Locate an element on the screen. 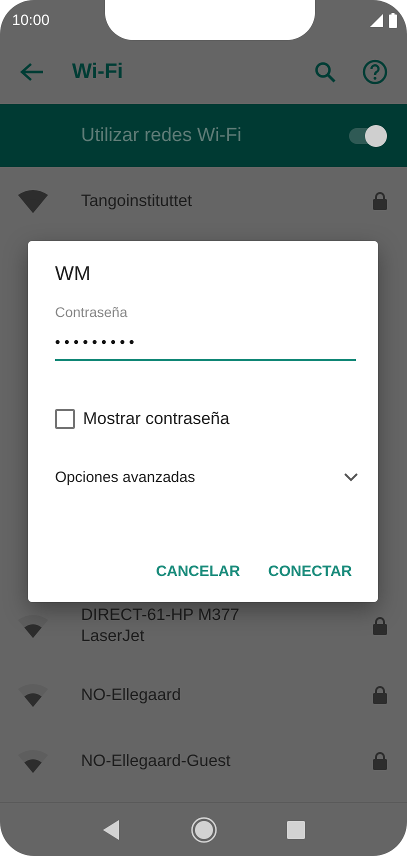 The height and width of the screenshot is (856, 407). dialog-button: CONECTAR is located at coordinates (310, 571).